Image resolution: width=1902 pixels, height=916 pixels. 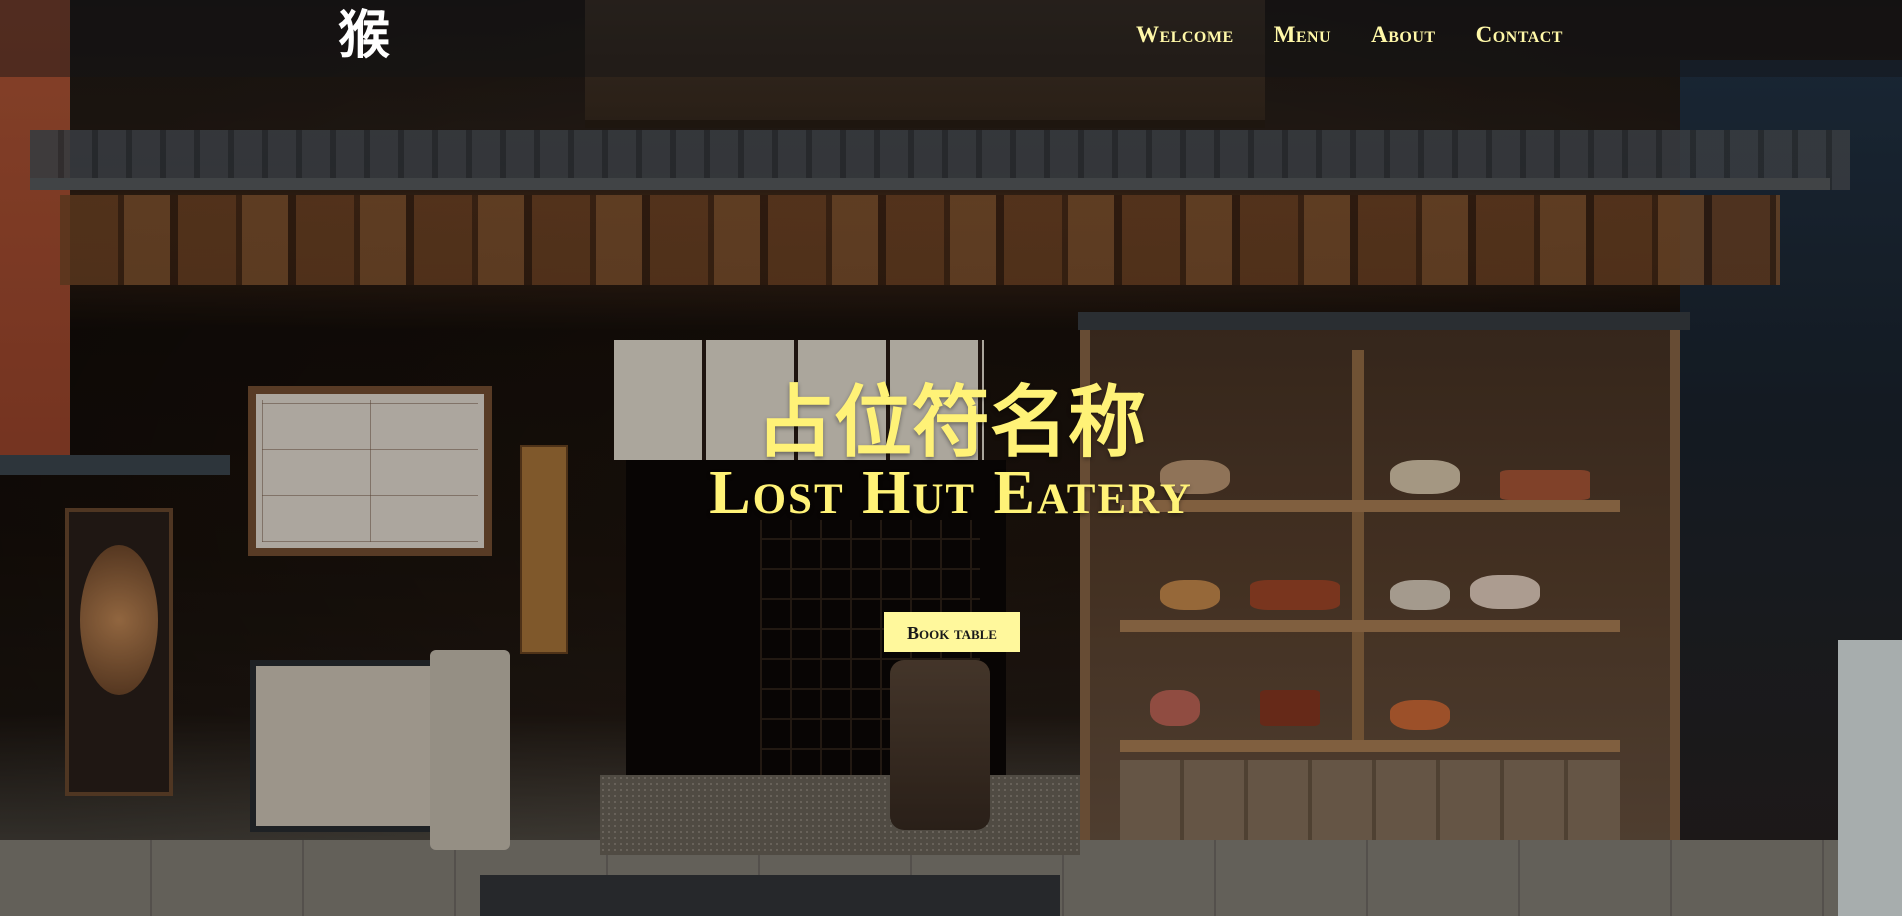 I want to click on nav-link-welcome: Welcome, so click(x=1185, y=35).